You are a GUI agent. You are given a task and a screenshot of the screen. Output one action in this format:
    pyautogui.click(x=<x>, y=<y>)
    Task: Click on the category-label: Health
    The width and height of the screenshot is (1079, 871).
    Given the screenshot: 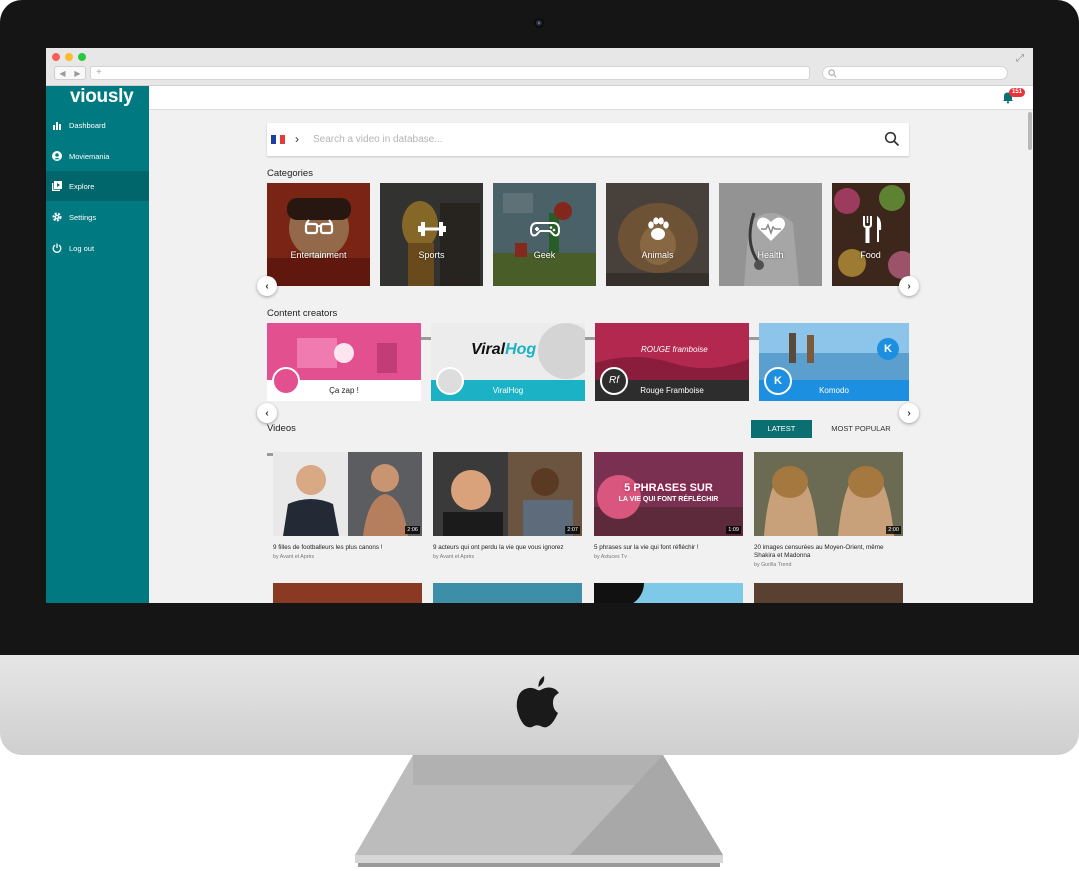 What is the action you would take?
    pyautogui.click(x=770, y=255)
    